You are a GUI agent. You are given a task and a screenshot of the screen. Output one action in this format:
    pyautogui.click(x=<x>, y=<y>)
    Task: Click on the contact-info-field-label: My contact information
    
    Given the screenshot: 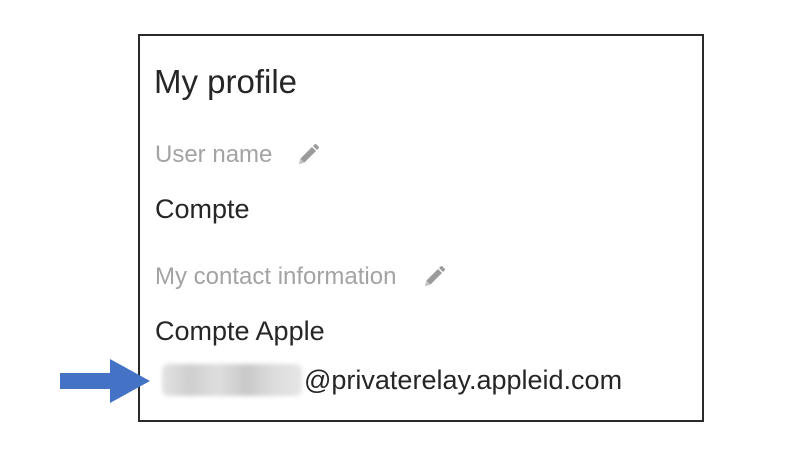 What is the action you would take?
    pyautogui.click(x=300, y=277)
    